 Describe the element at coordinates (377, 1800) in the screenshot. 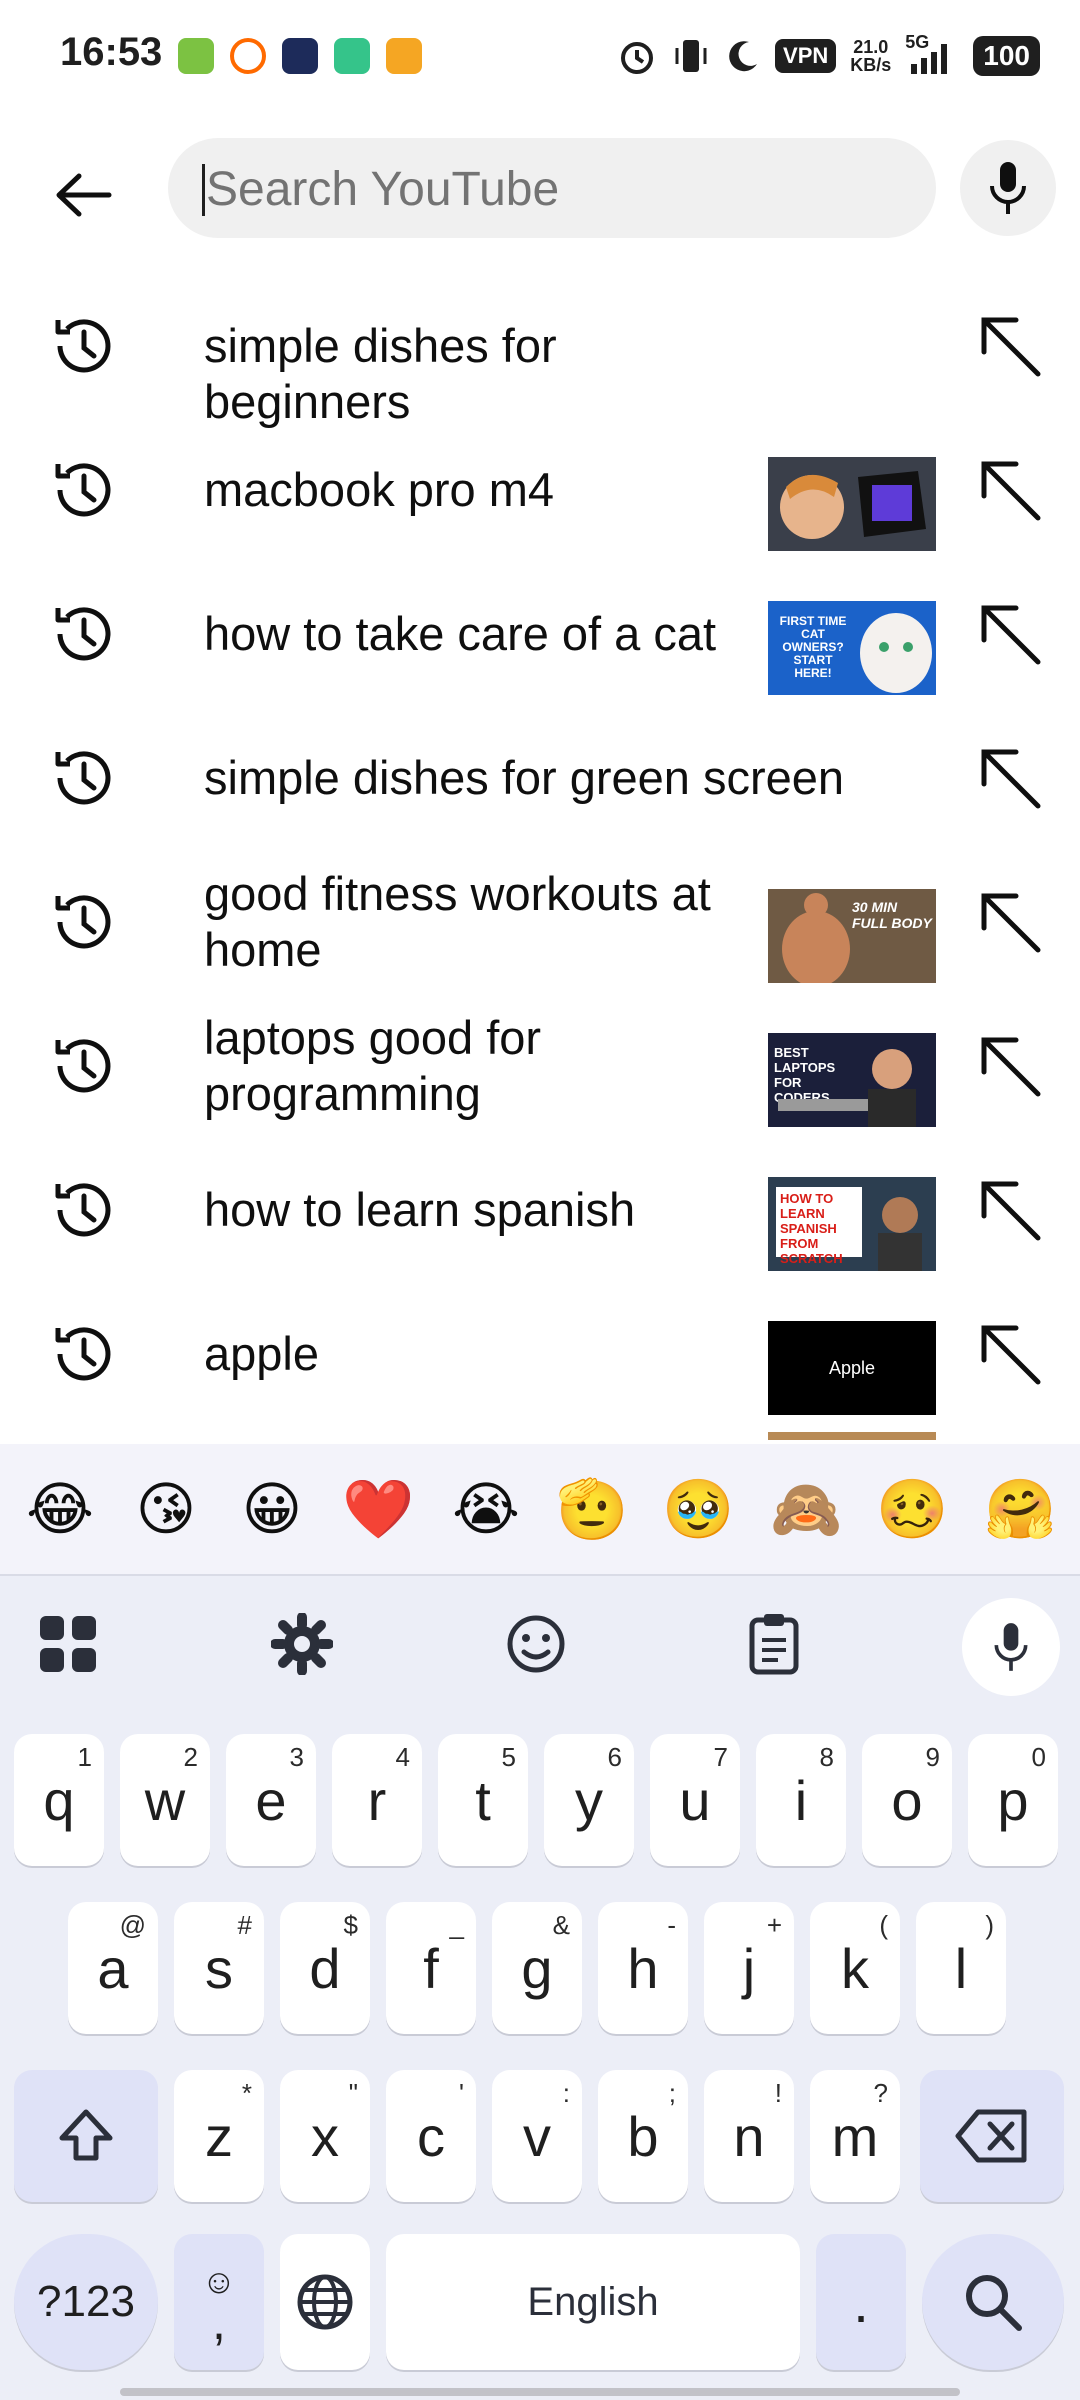

I see `key-r: r4` at that location.